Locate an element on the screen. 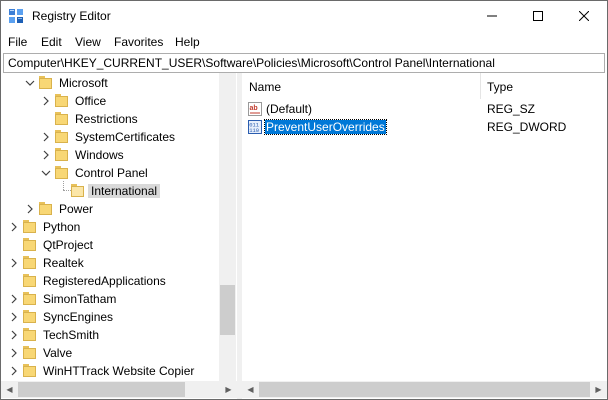  tree-item-control-panel: Control Panel is located at coordinates (119, 173).